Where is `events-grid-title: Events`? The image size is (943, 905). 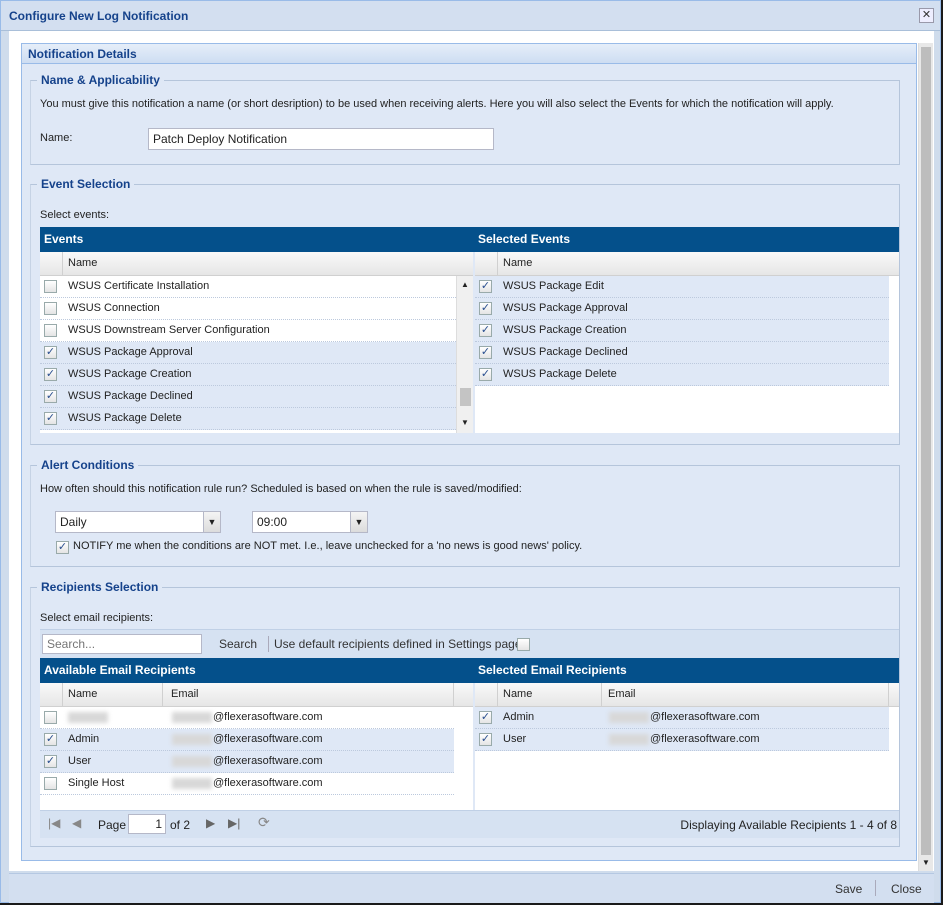
events-grid-title: Events is located at coordinates (64, 239).